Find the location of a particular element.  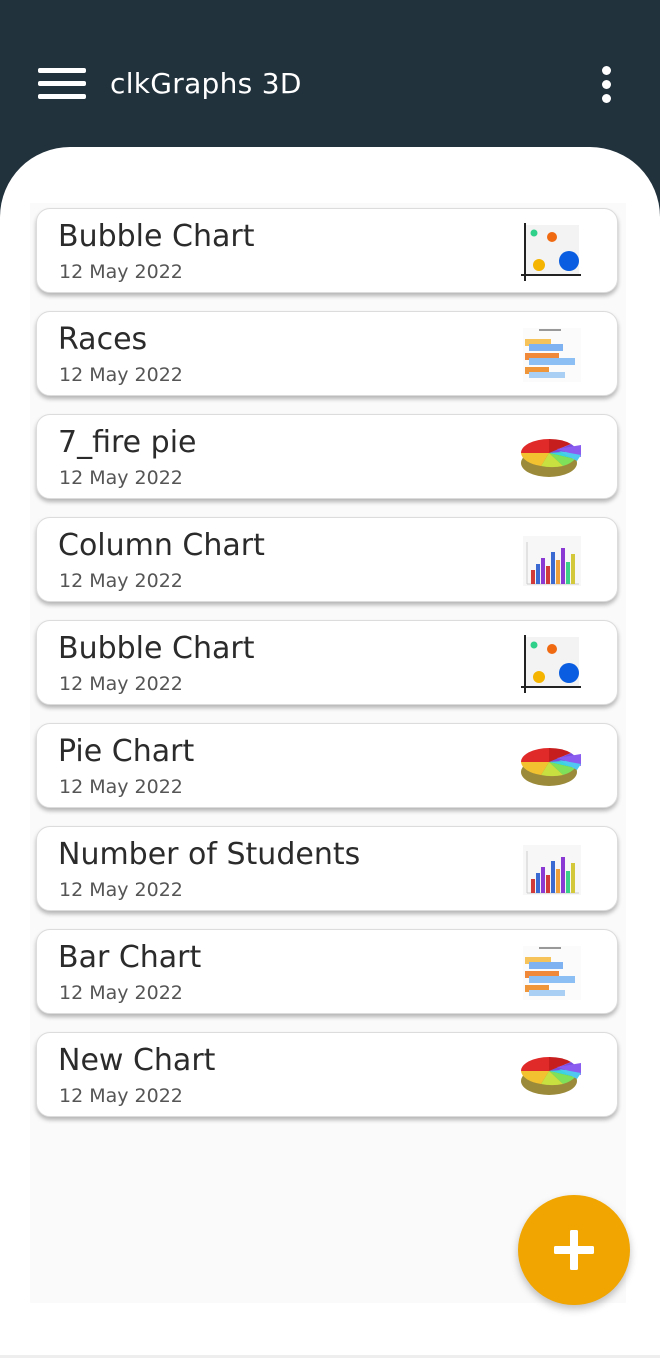

chart-title: Bar Chart is located at coordinates (130, 957).